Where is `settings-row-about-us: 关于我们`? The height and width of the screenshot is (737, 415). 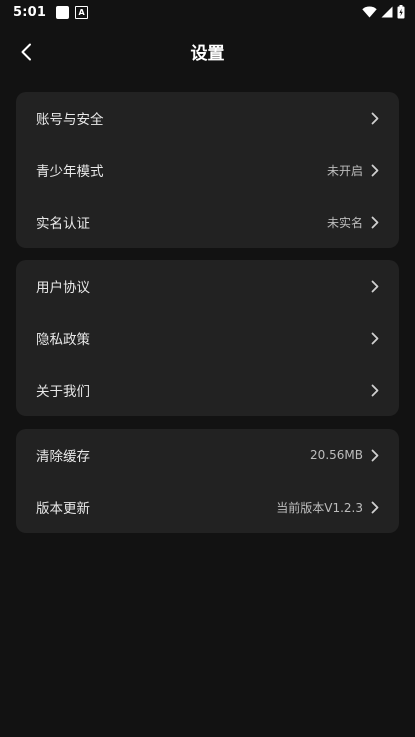
settings-row-about-us: 关于我们 is located at coordinates (207, 390).